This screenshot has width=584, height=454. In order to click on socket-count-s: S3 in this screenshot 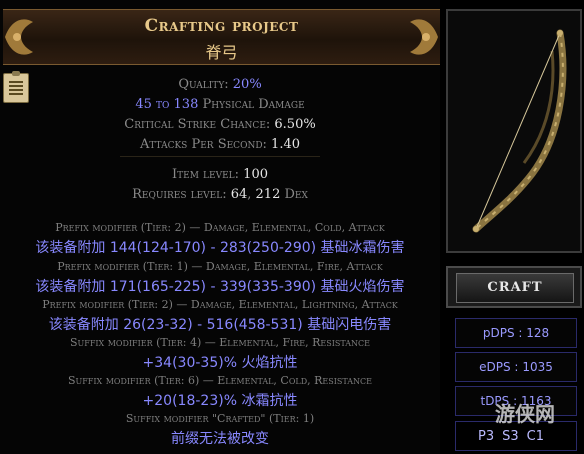, I will do `click(510, 436)`.